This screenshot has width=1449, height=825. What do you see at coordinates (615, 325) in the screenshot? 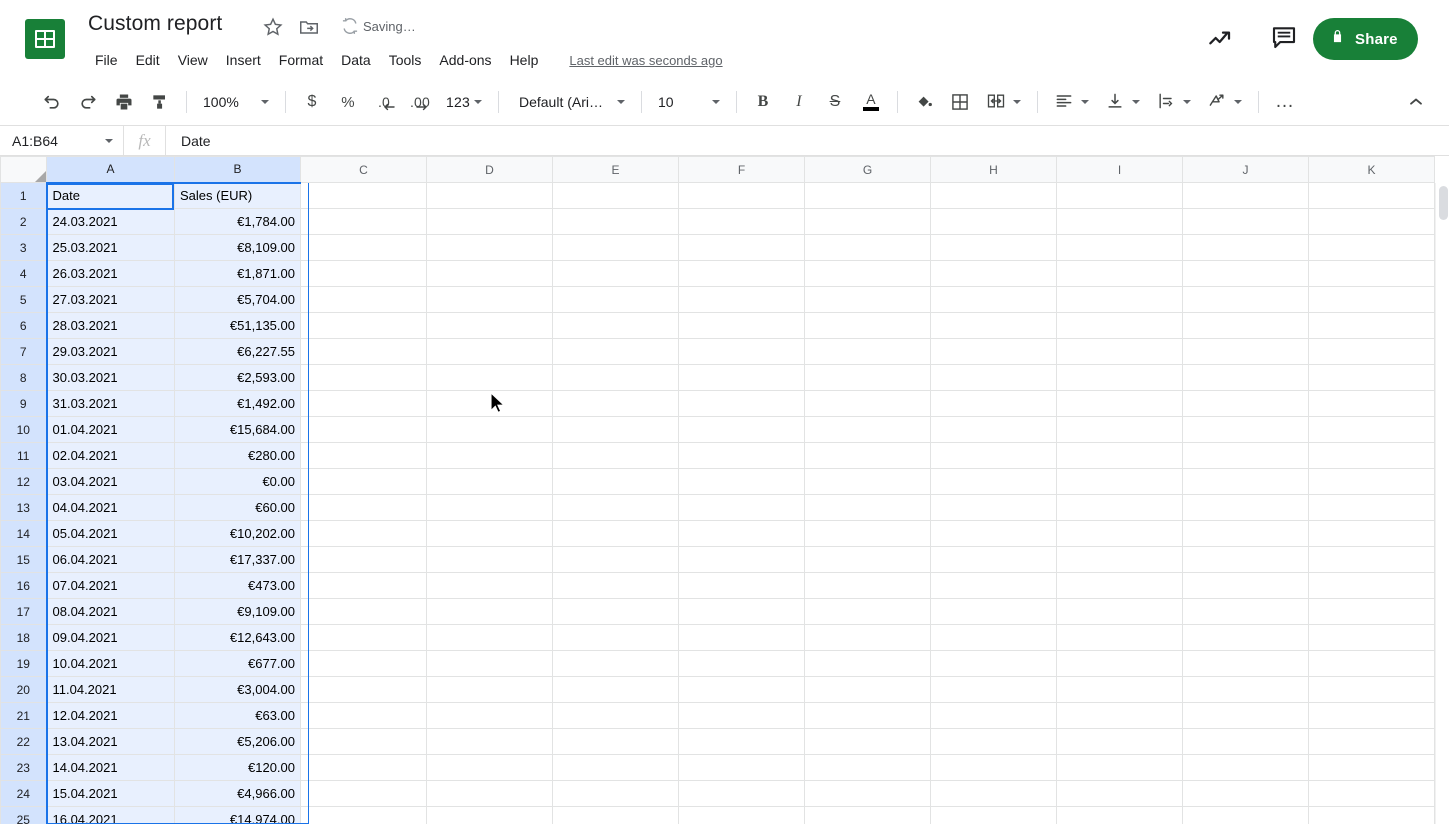
I see `cell-E6` at bounding box center [615, 325].